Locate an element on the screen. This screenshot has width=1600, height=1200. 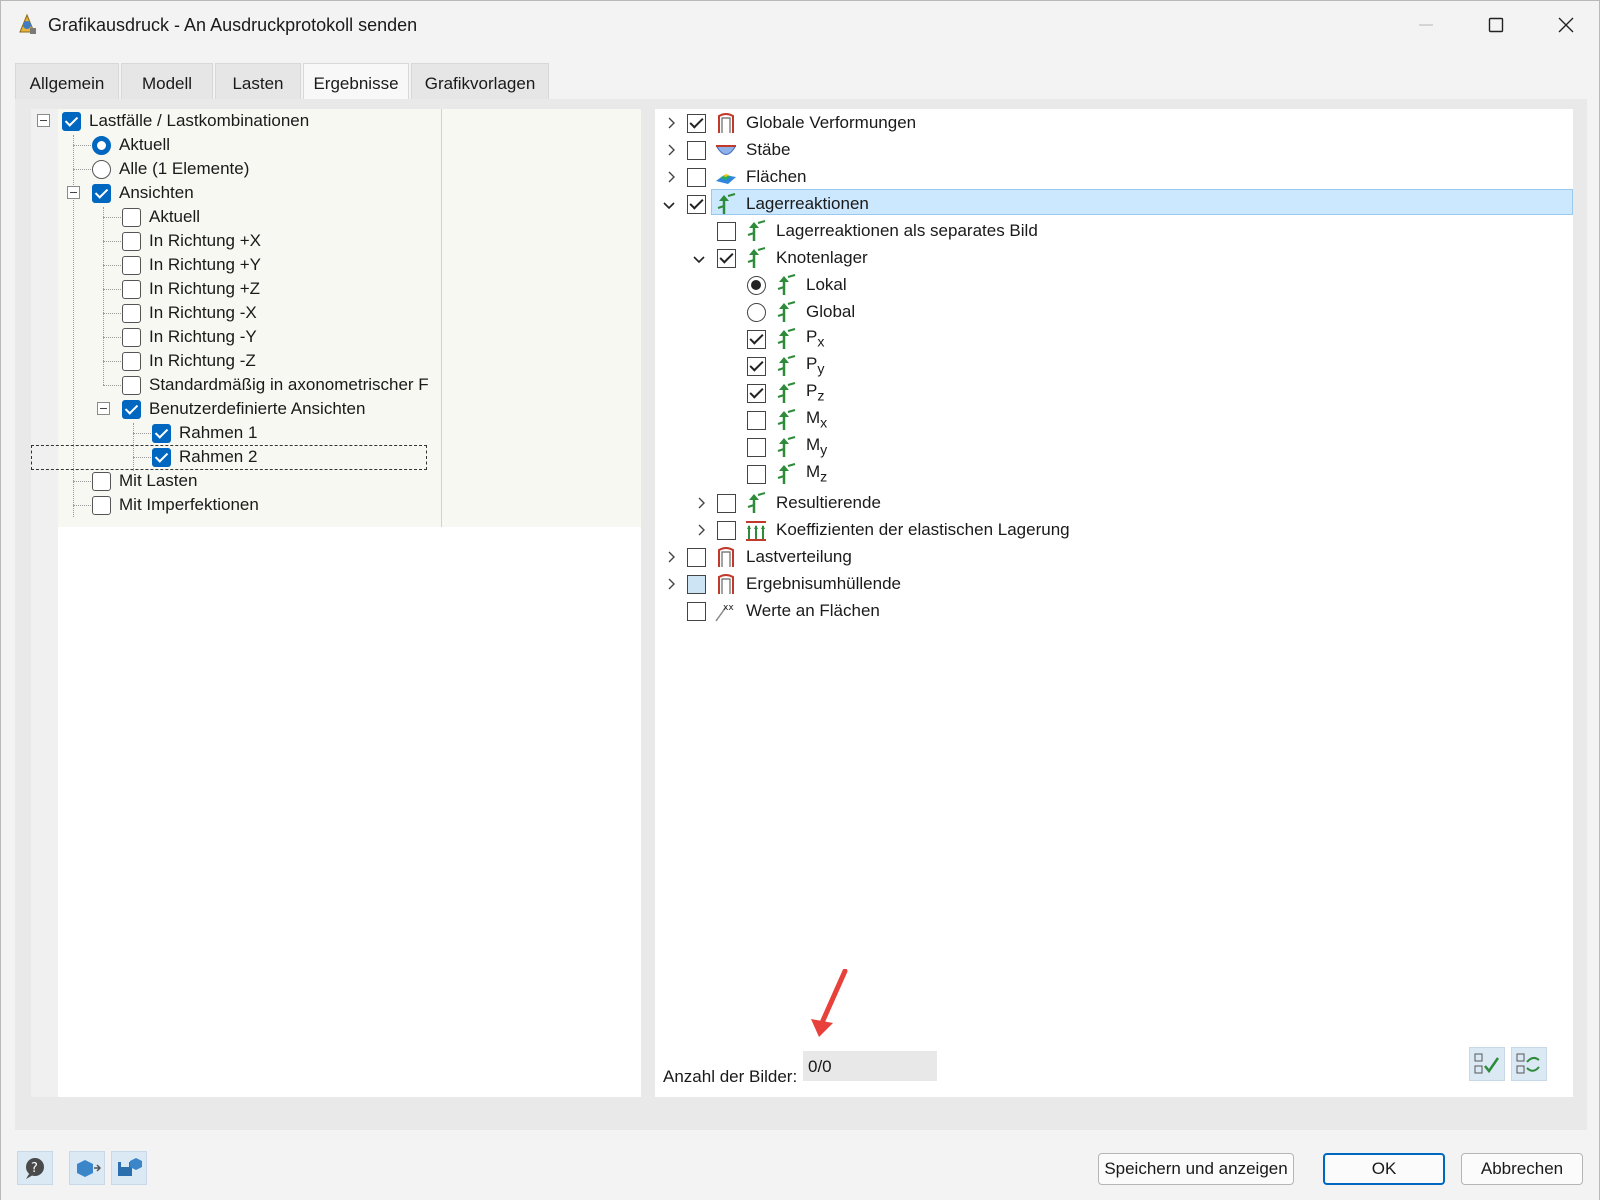
tree-item-alle: Alle (1 Elemente) is located at coordinates (170, 169).